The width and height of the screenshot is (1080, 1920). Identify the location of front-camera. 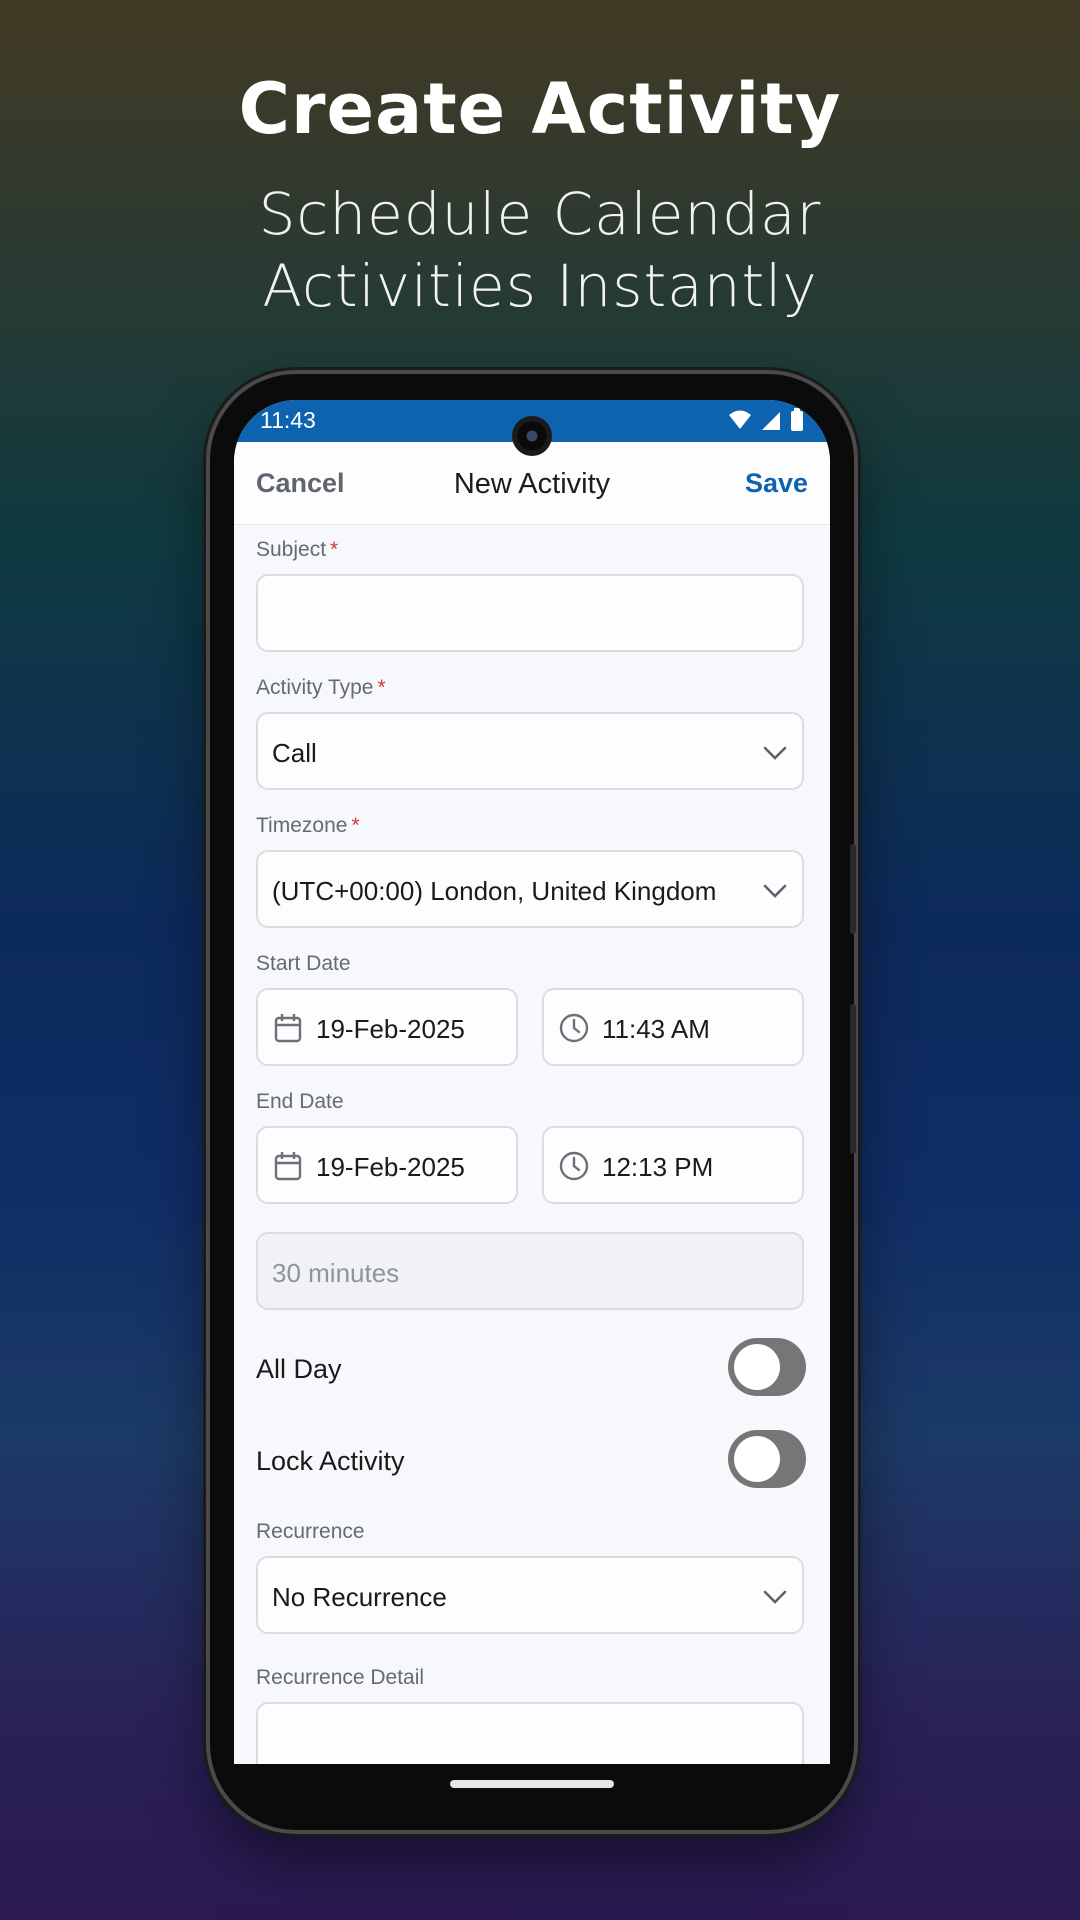
(532, 436).